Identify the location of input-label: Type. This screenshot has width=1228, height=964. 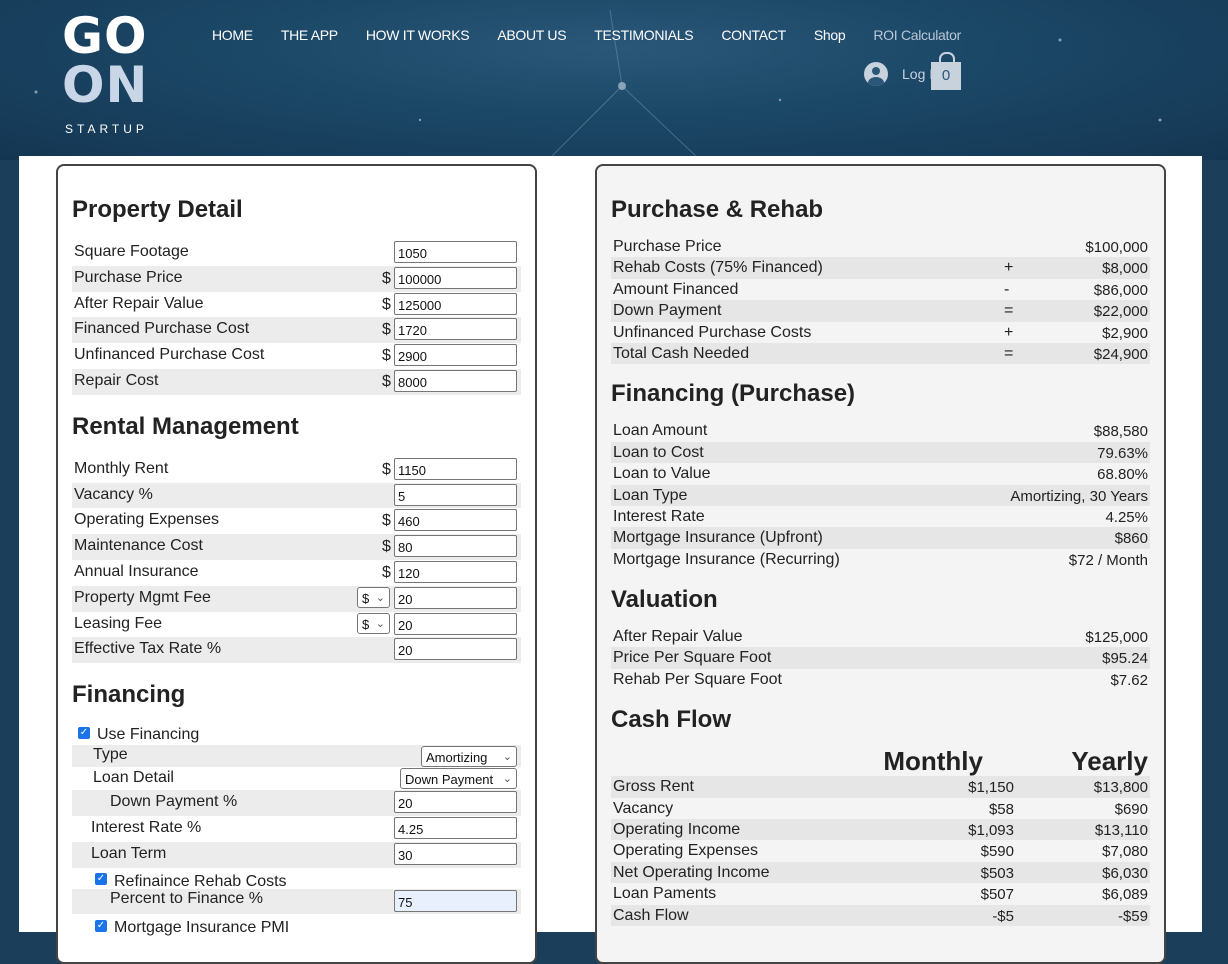
(110, 755).